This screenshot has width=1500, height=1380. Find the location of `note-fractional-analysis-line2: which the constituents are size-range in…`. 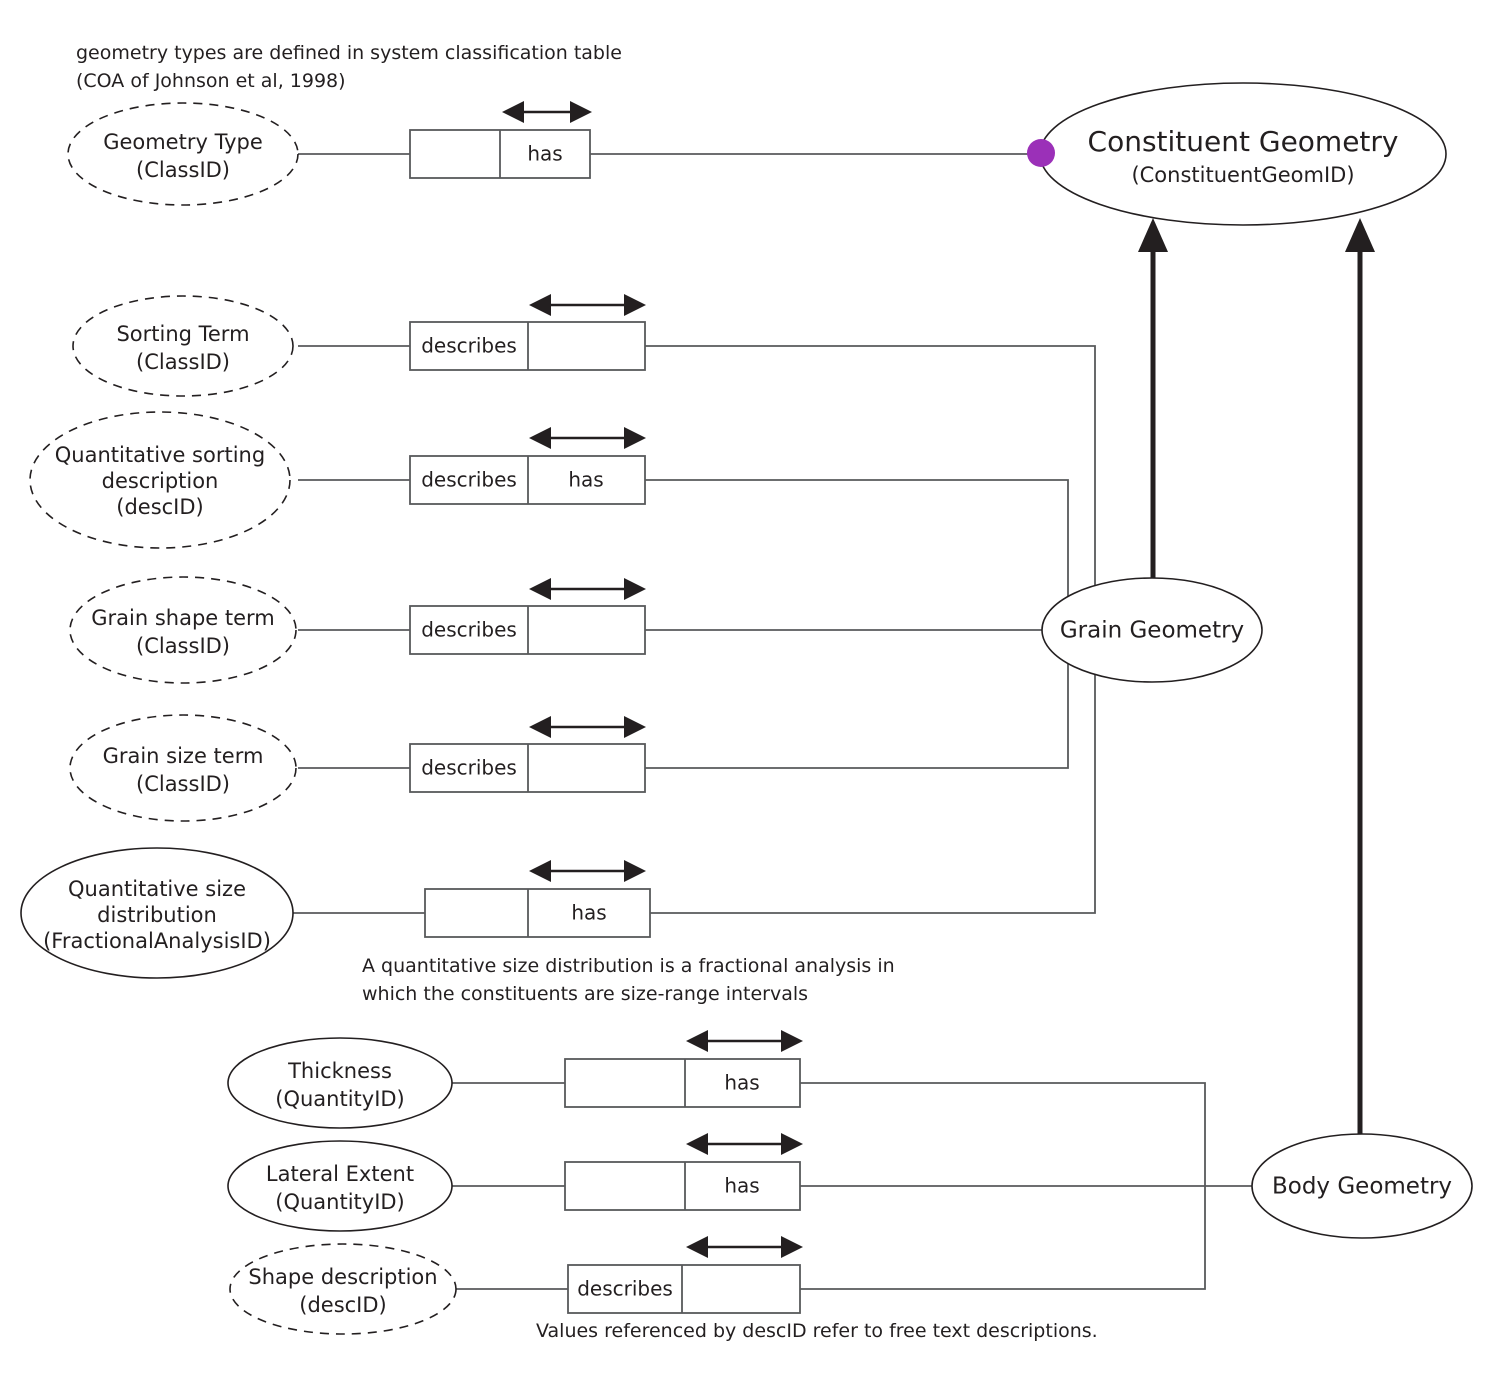

note-fractional-analysis-line2: which the constituents are size-range in… is located at coordinates (585, 993).